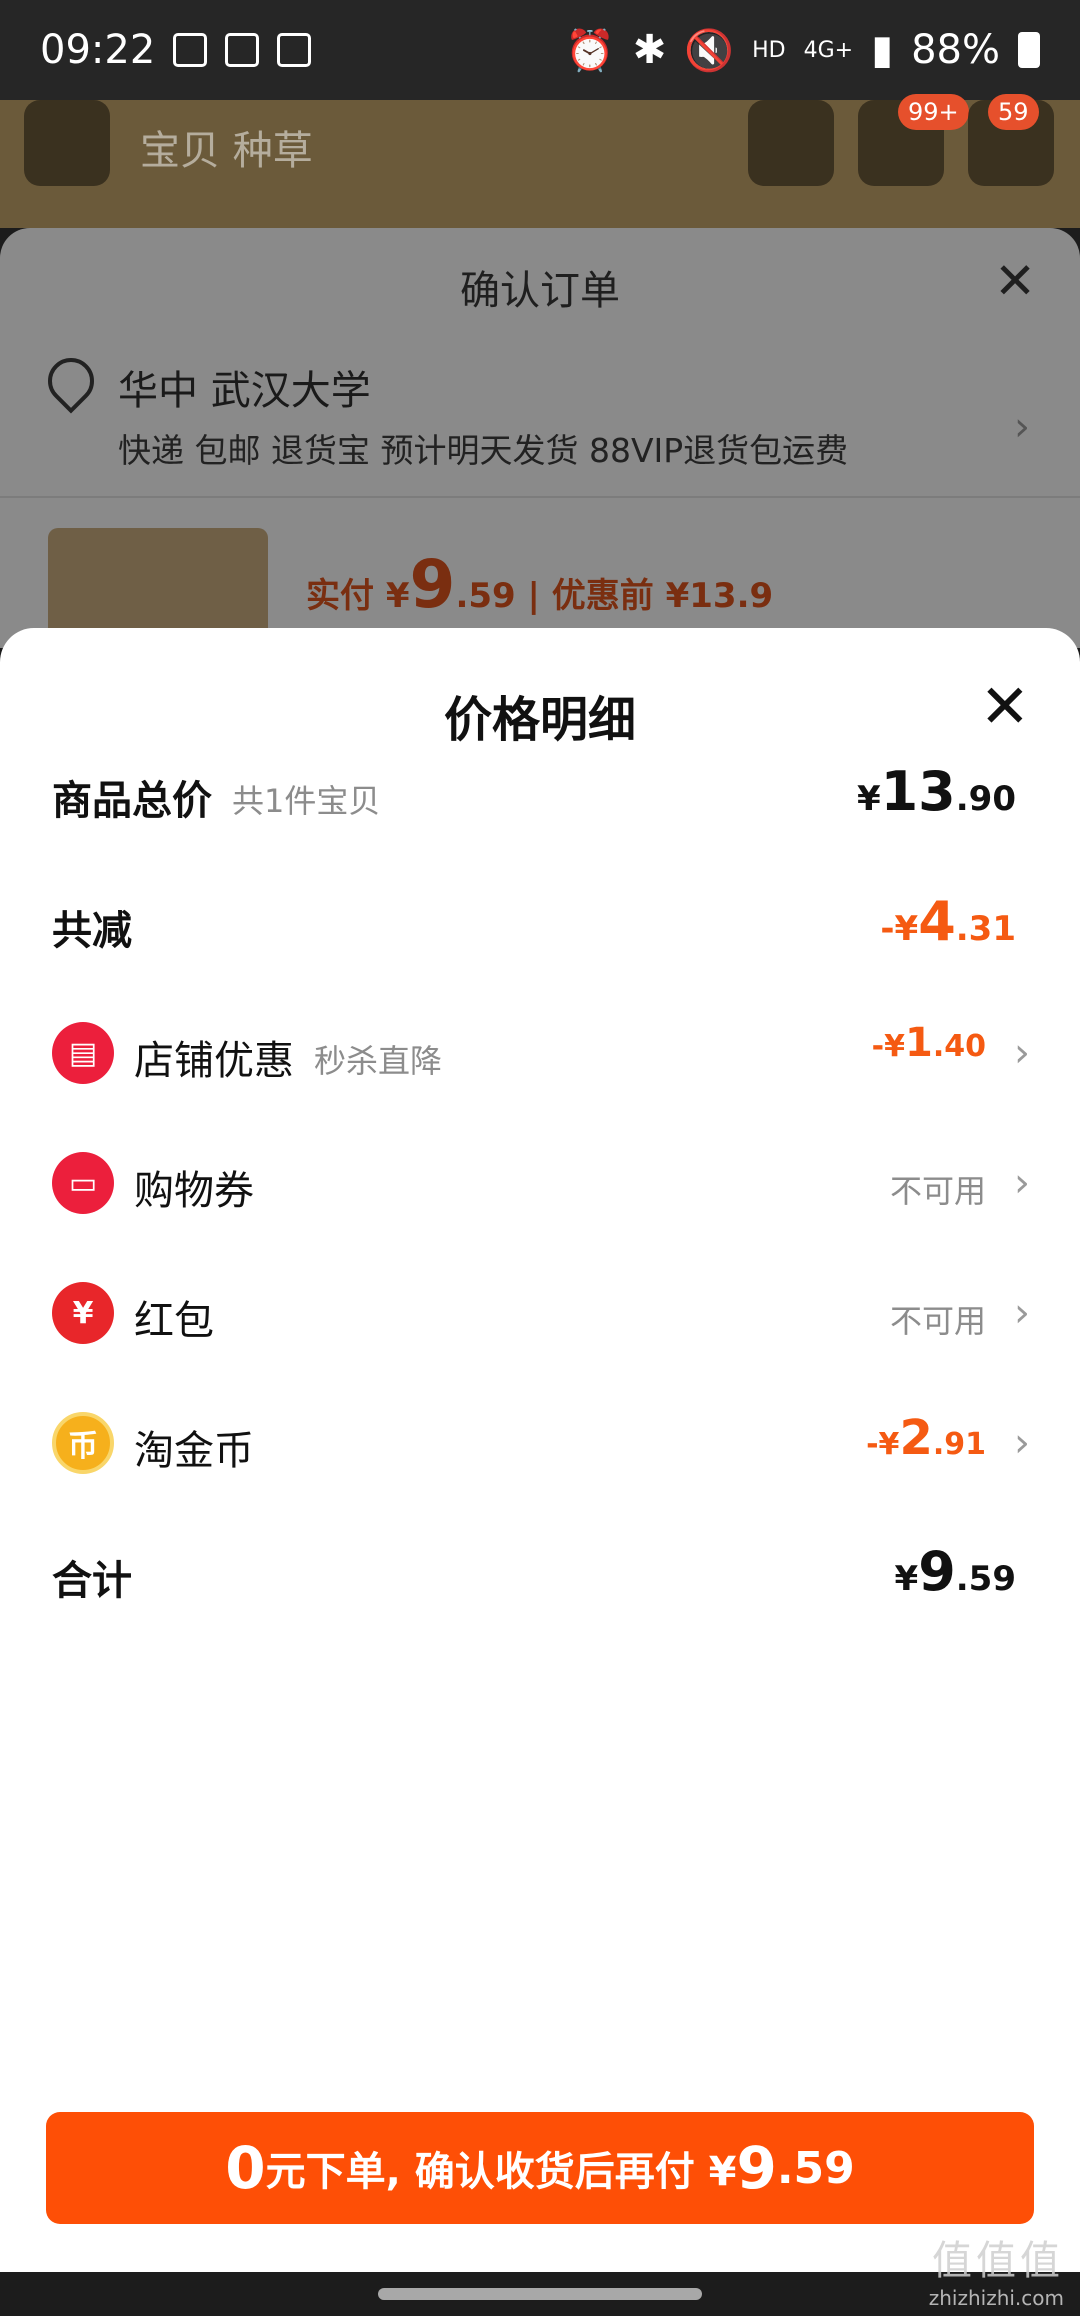 This screenshot has height=2316, width=1080. Describe the element at coordinates (998, 2261) in the screenshot. I see `watermark-logo: 值值值` at that location.